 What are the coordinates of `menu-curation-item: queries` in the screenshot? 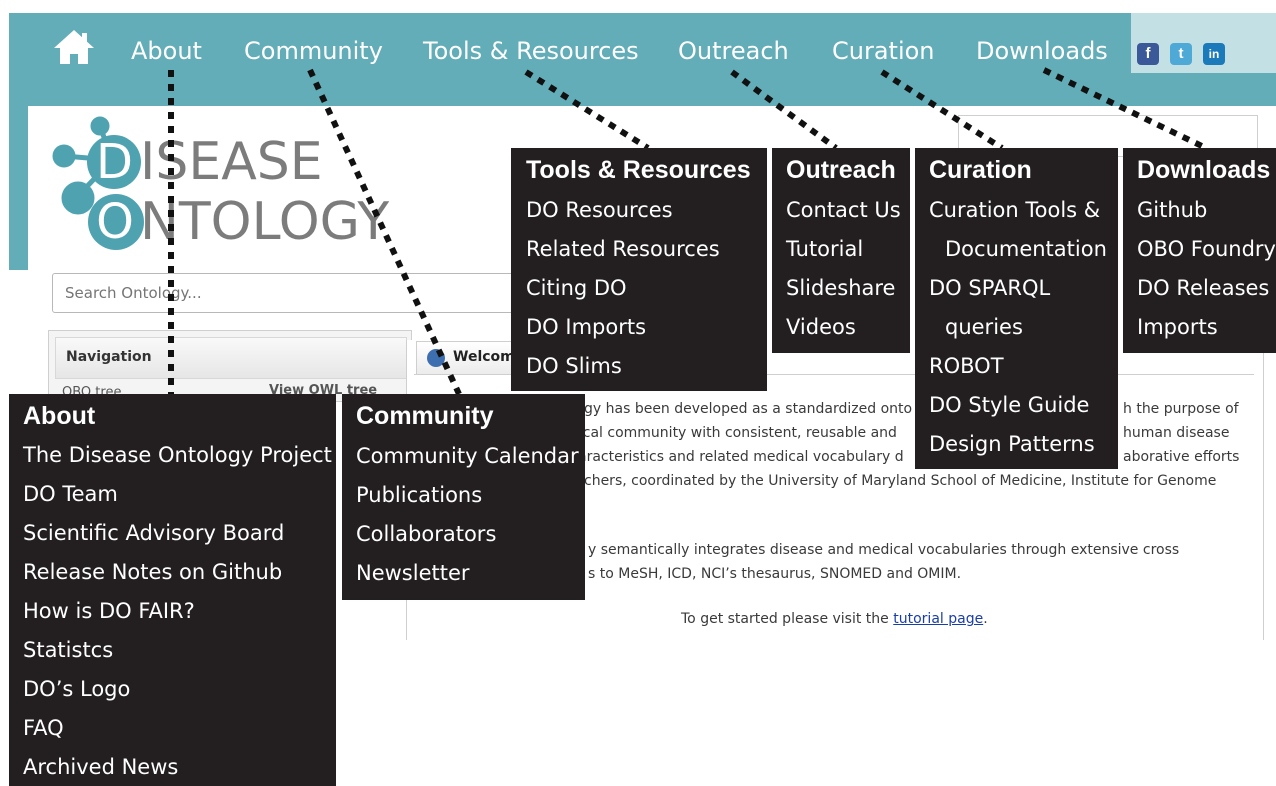 It's located at (984, 327).